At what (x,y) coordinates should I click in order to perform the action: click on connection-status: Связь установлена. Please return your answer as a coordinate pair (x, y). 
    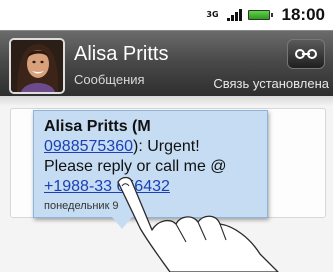
    Looking at the image, I should click on (271, 83).